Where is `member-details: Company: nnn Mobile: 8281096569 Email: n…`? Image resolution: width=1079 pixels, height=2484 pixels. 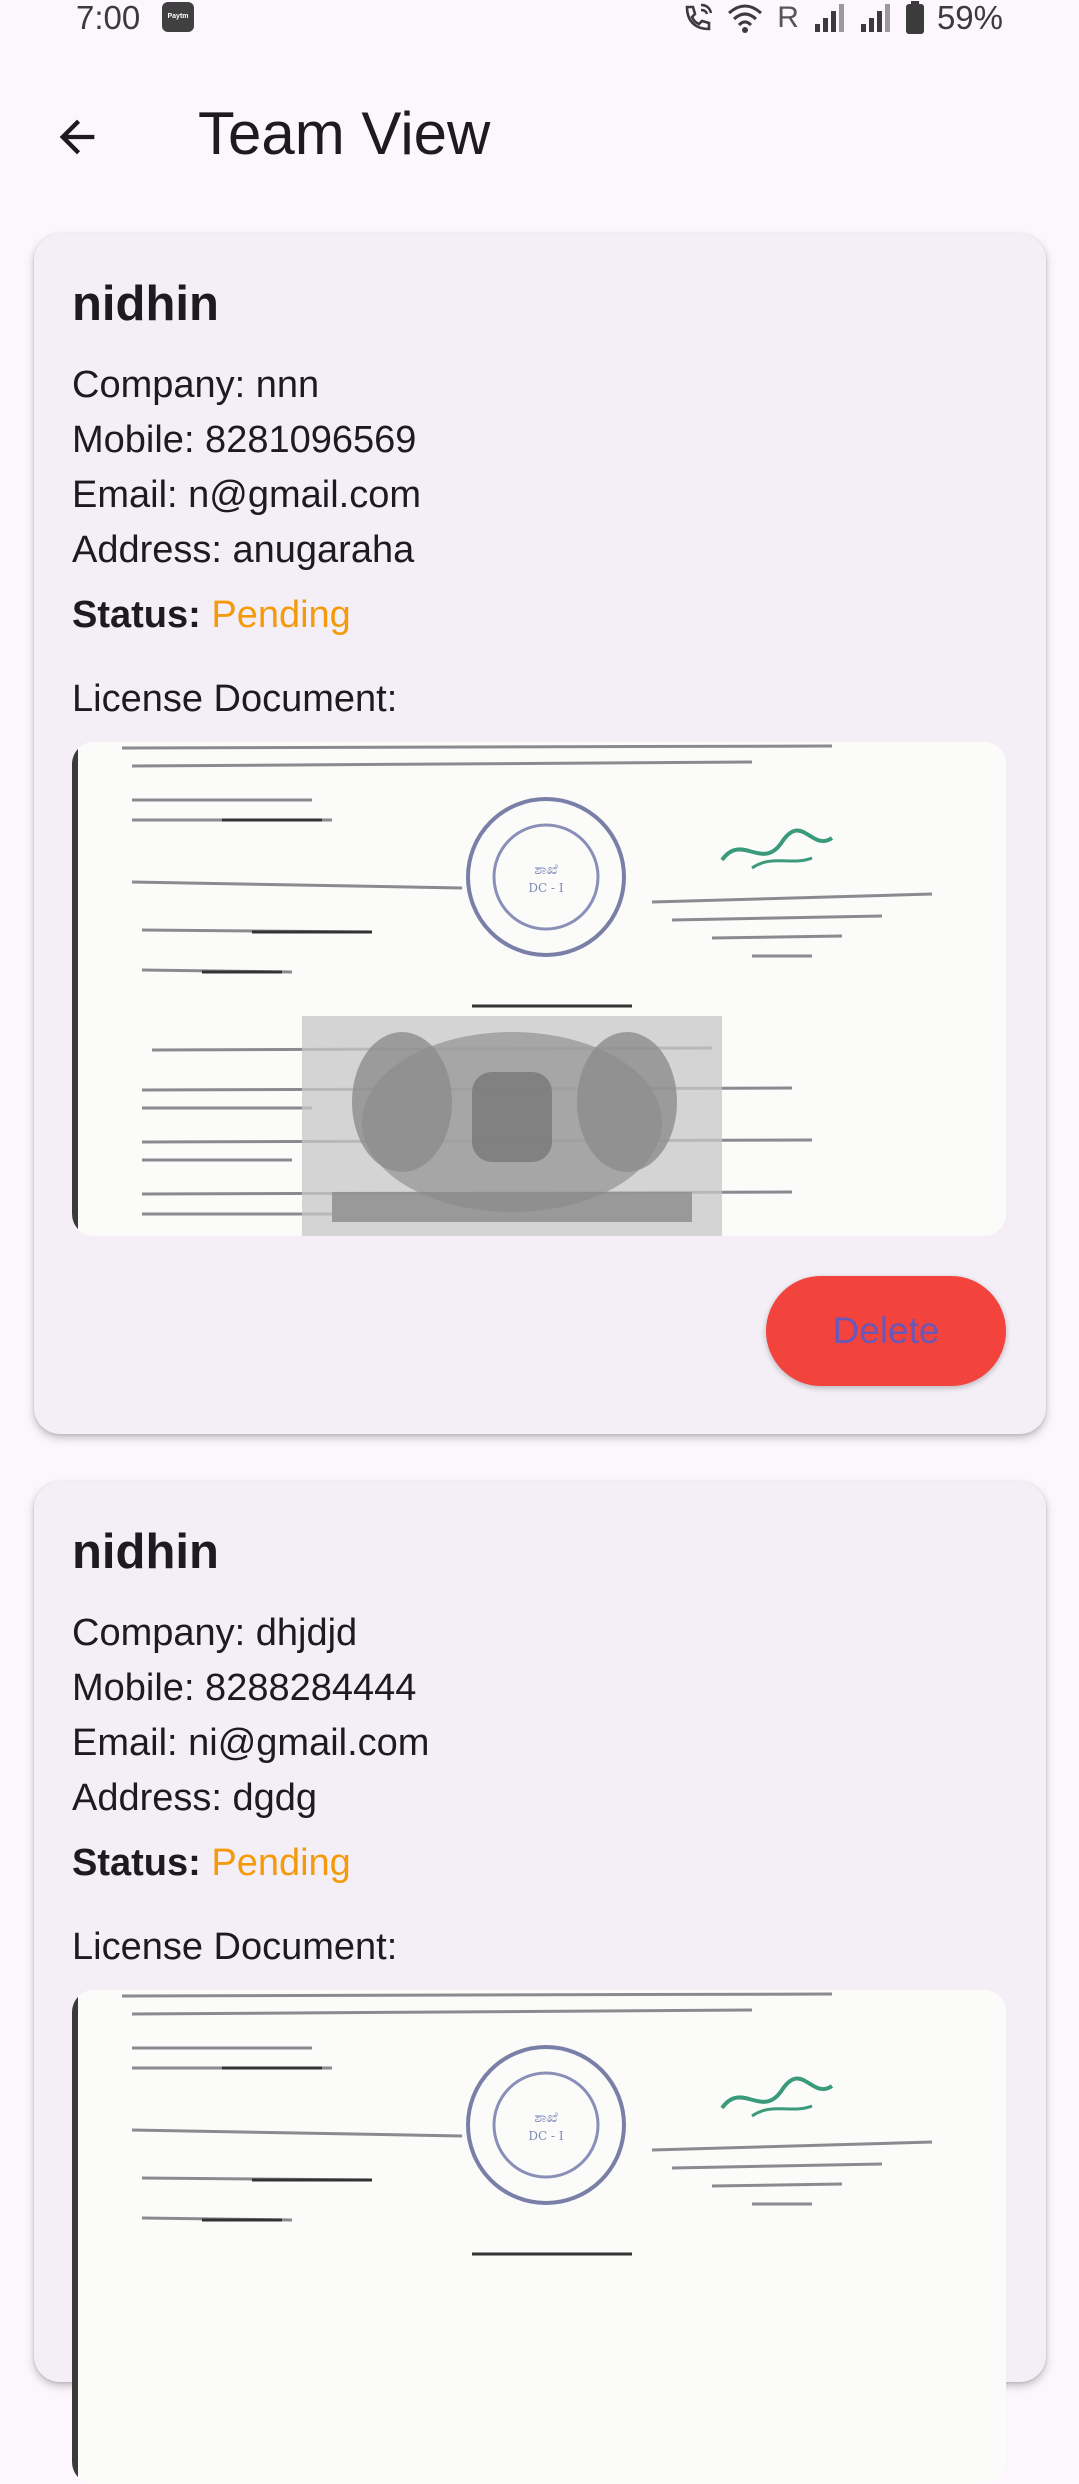 member-details: Company: nnn Mobile: 8281096569 Email: n… is located at coordinates (246, 468).